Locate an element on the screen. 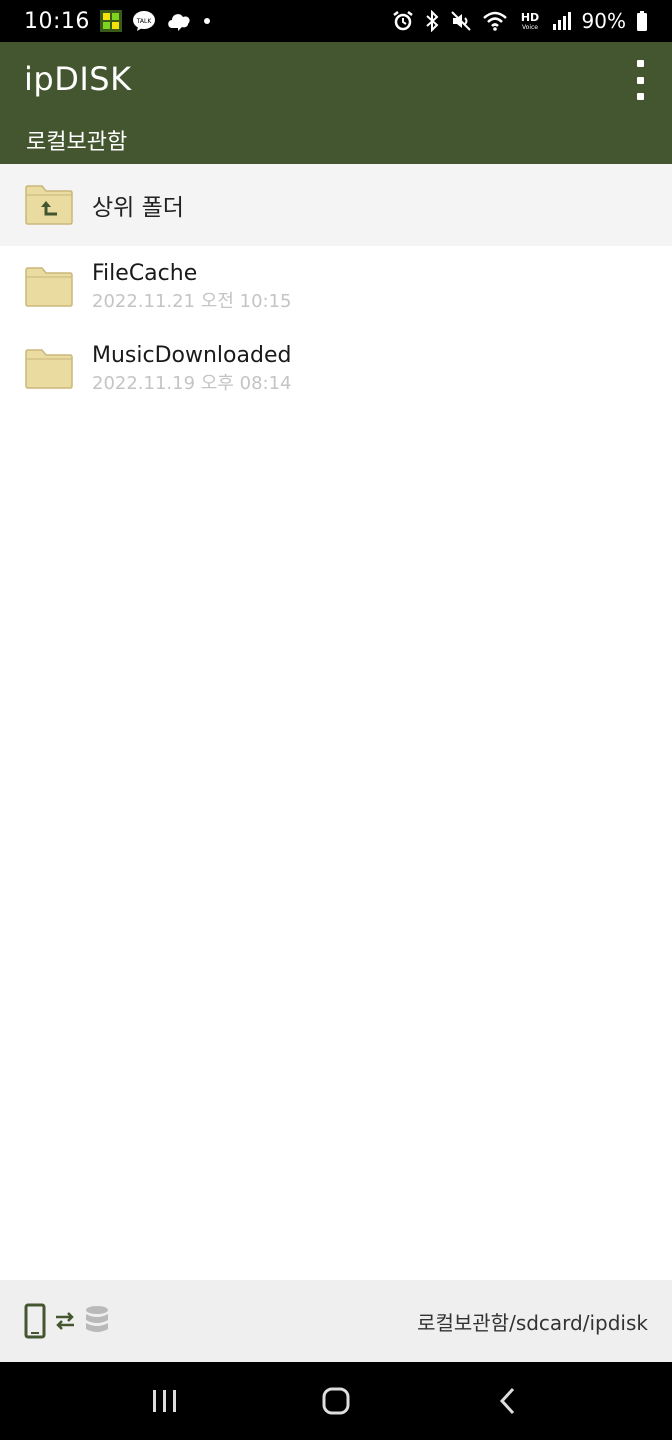 This screenshot has height=1440, width=672. mute-icon is located at coordinates (461, 21).